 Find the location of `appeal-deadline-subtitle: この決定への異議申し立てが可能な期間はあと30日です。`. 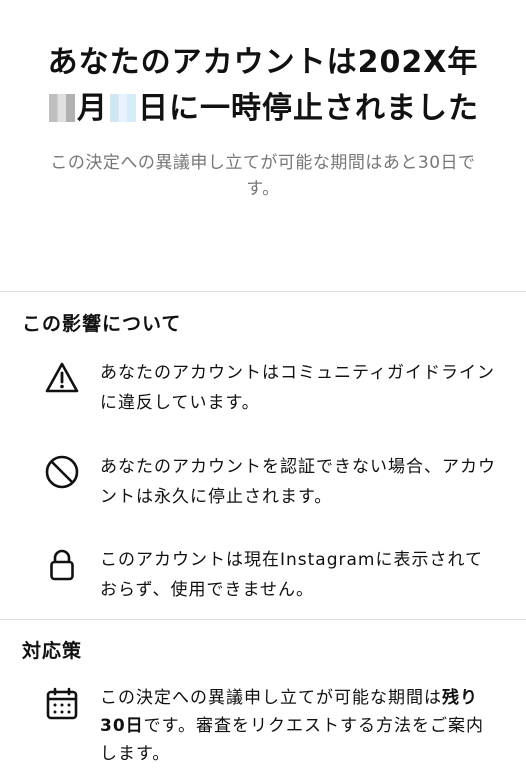

appeal-deadline-subtitle: この決定への異議申し立てが可能な期間はあと30日です。 is located at coordinates (263, 176).